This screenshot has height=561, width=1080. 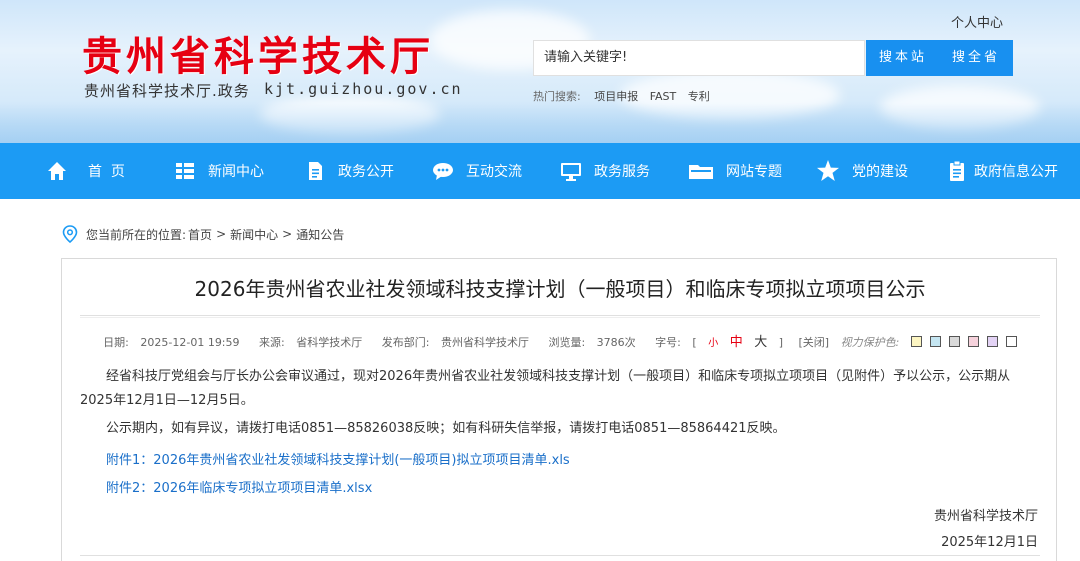 I want to click on signature: 贵州省科学技术厅, so click(x=985, y=516).